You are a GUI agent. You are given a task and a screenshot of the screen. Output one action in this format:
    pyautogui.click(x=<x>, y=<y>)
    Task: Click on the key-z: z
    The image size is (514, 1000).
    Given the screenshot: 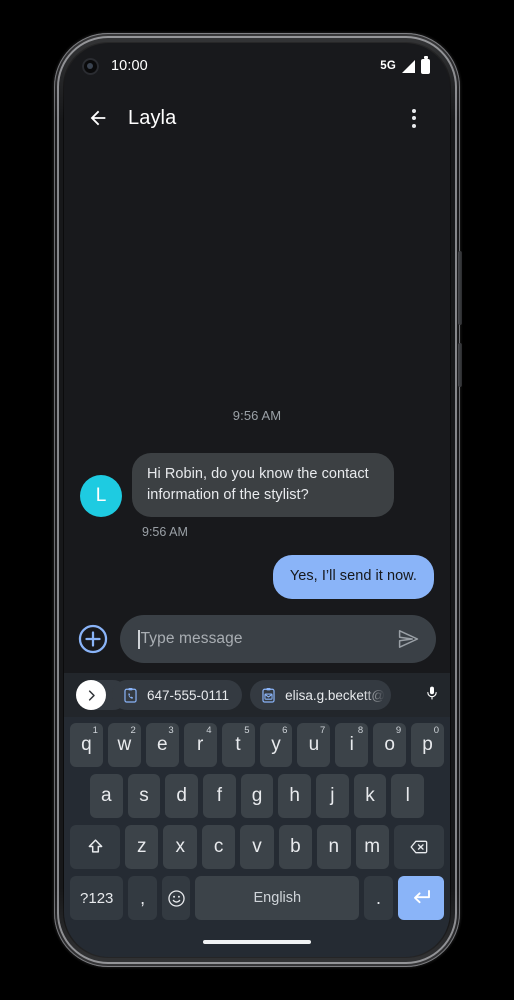 What is the action you would take?
    pyautogui.click(x=142, y=847)
    